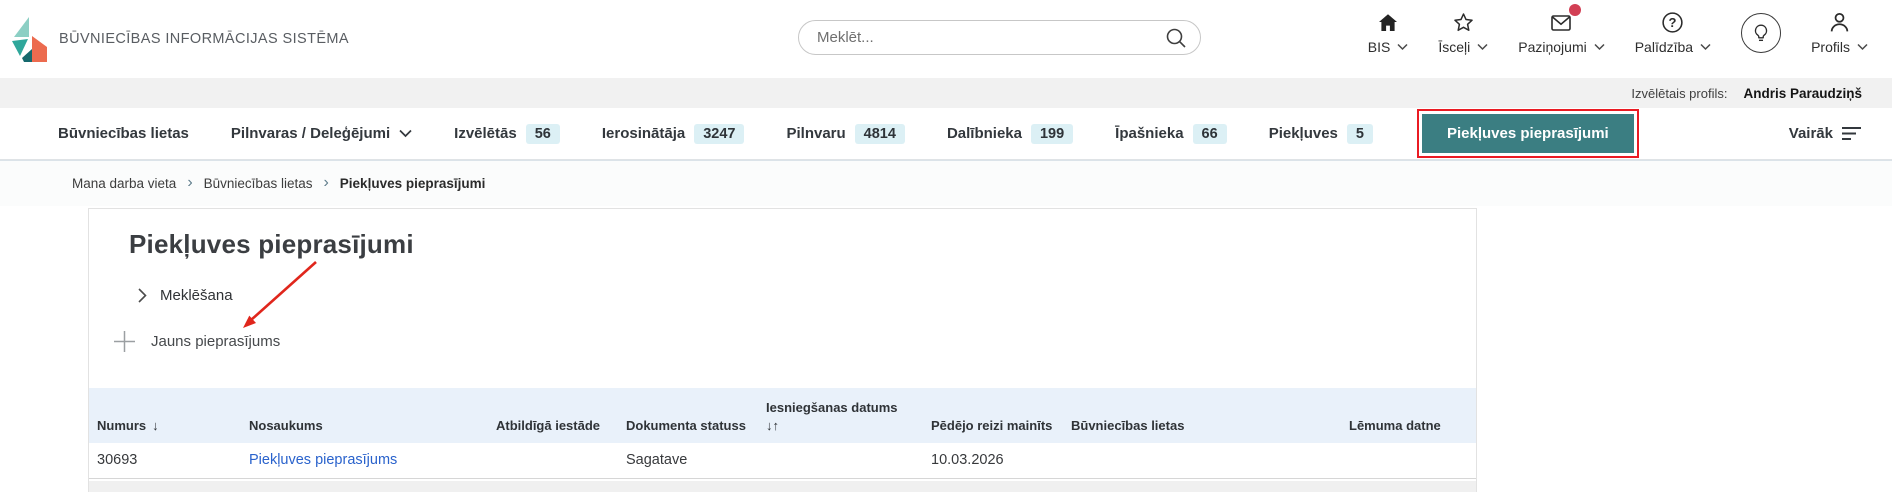 This screenshot has height=492, width=1892. I want to click on cell-atbildiga-iestade, so click(553, 460).